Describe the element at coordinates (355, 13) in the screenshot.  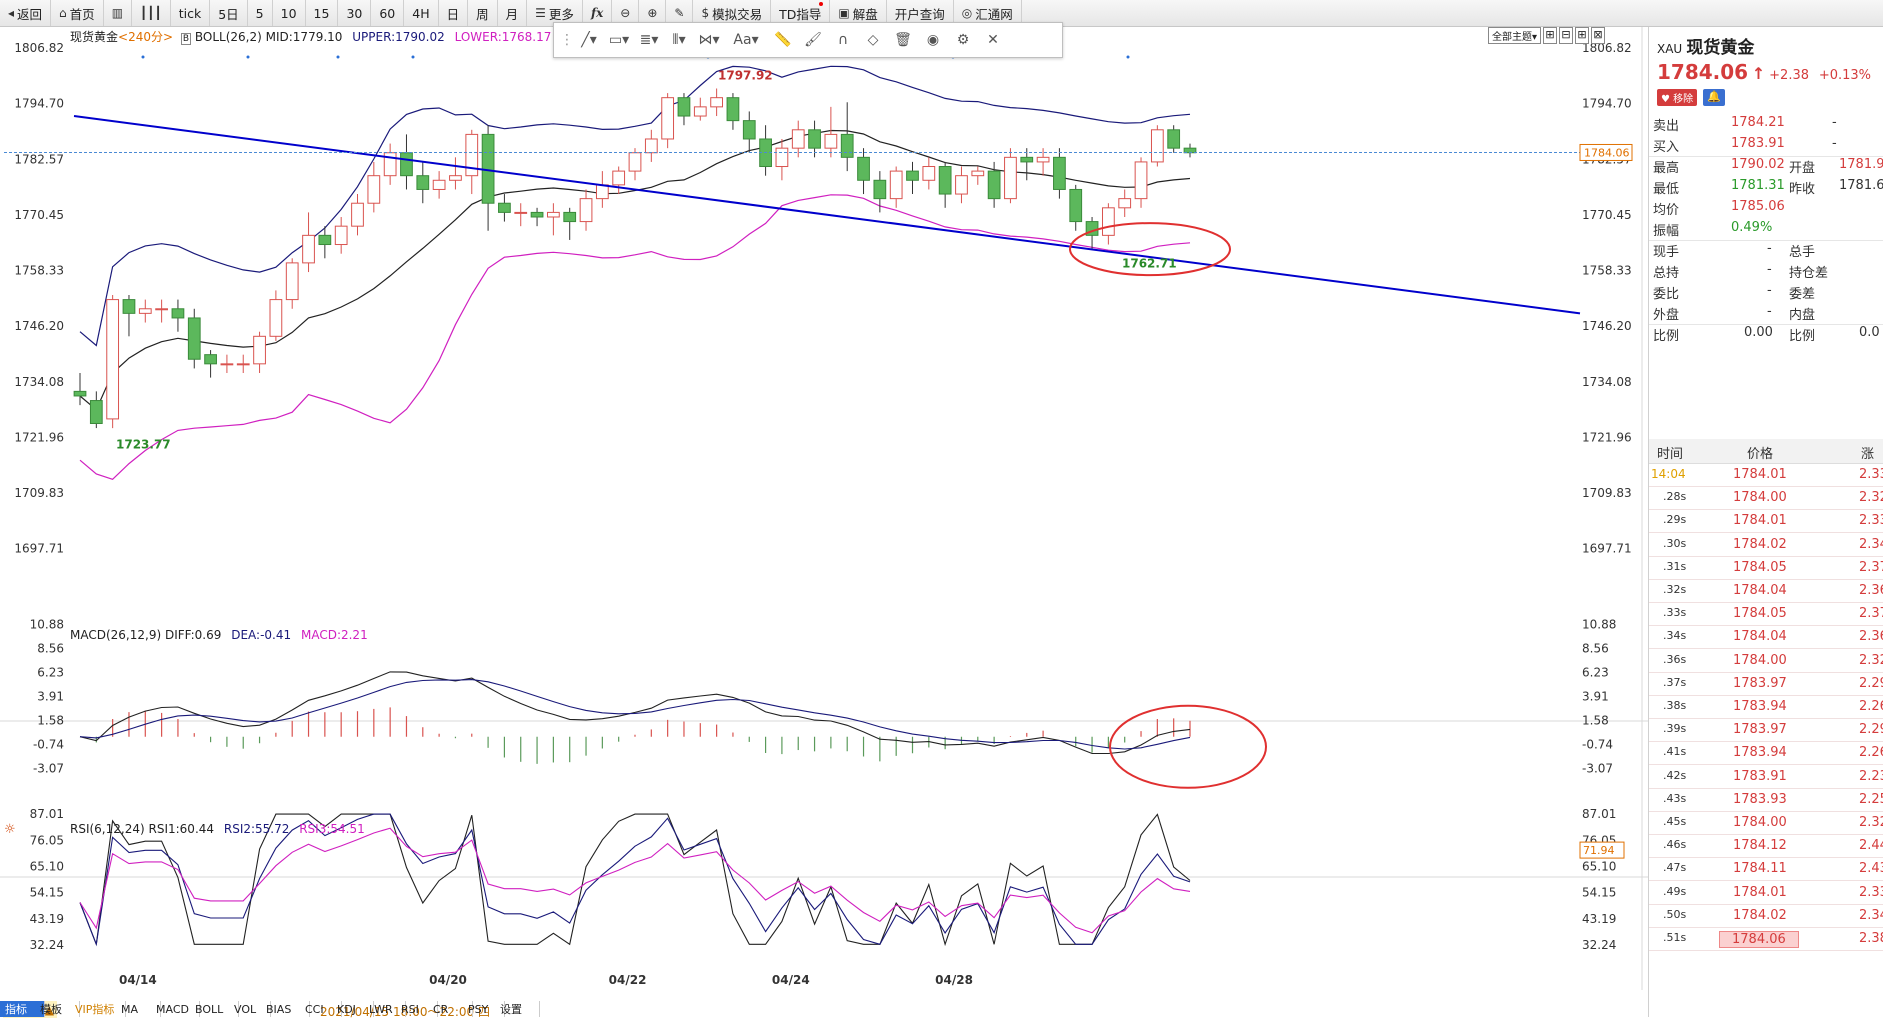
I see `period-30: 30` at that location.